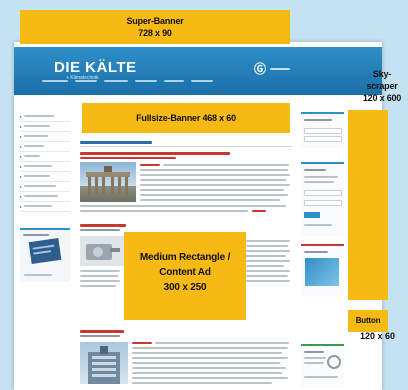 The image size is (408, 390). Describe the element at coordinates (155, 21) in the screenshot. I see `super-banner-title: Super-Banner` at that location.